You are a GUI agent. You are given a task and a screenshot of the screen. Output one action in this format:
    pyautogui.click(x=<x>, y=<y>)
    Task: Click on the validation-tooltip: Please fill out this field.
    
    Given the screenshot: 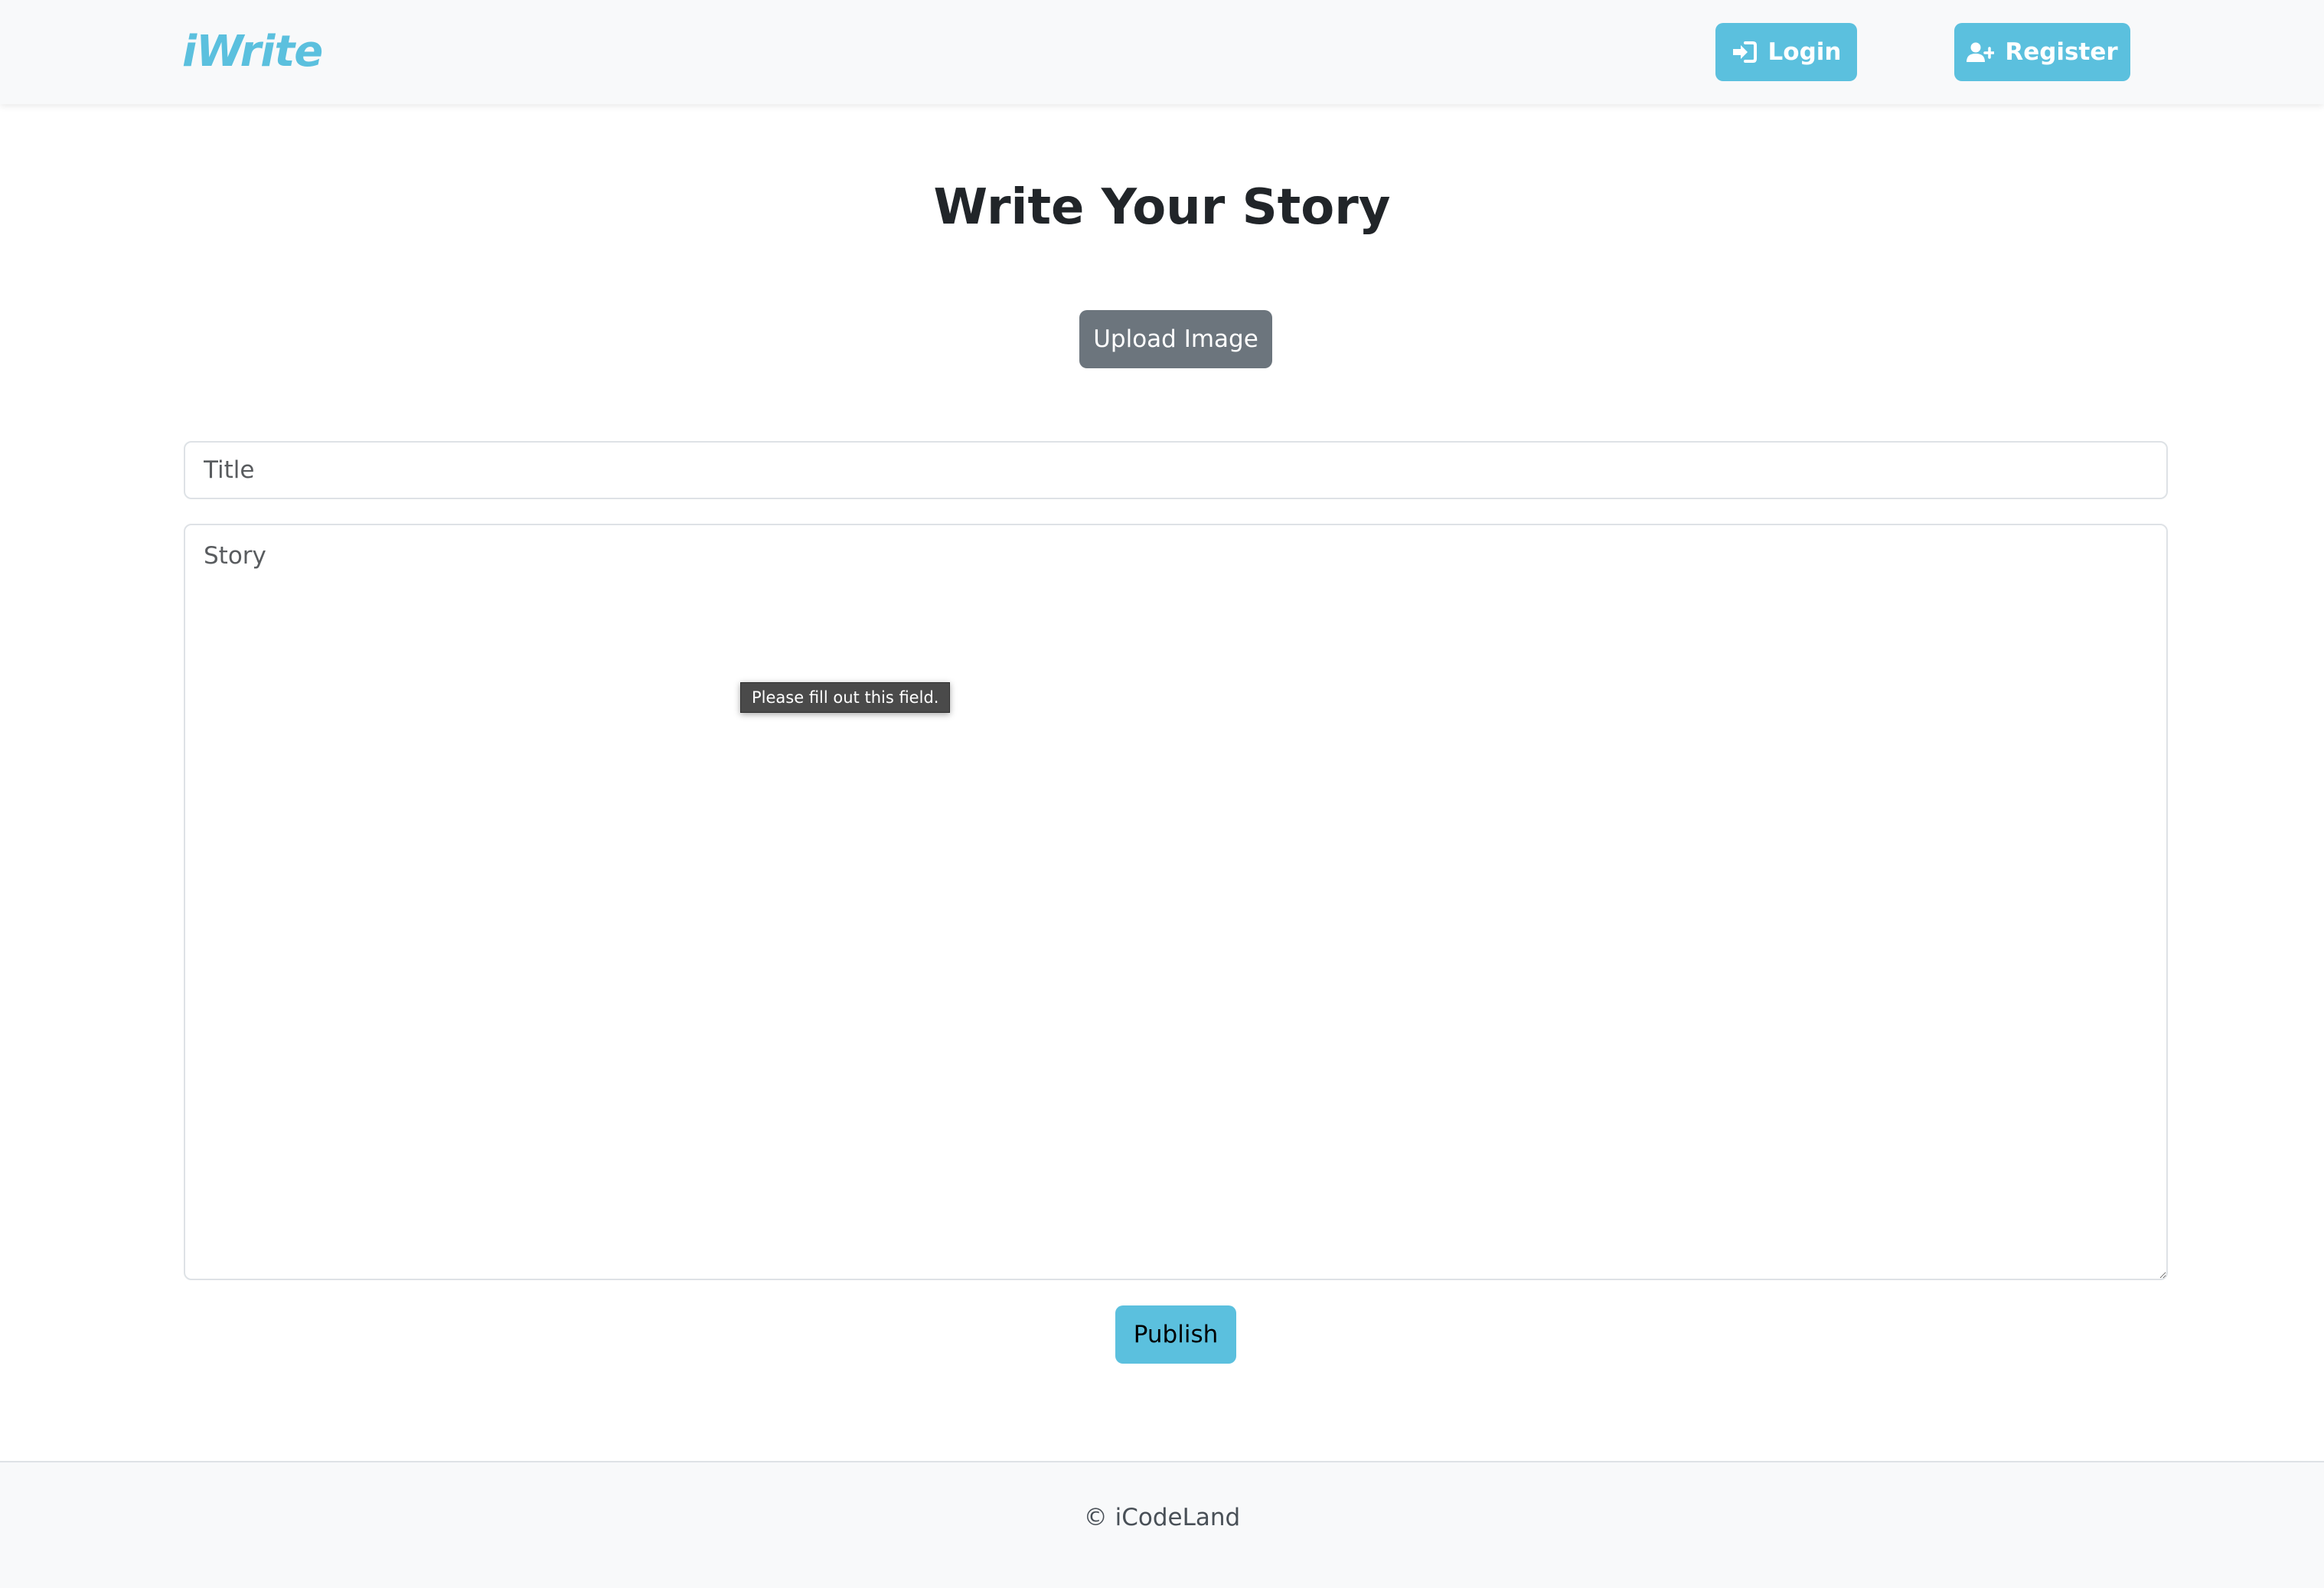 What is the action you would take?
    pyautogui.click(x=845, y=697)
    